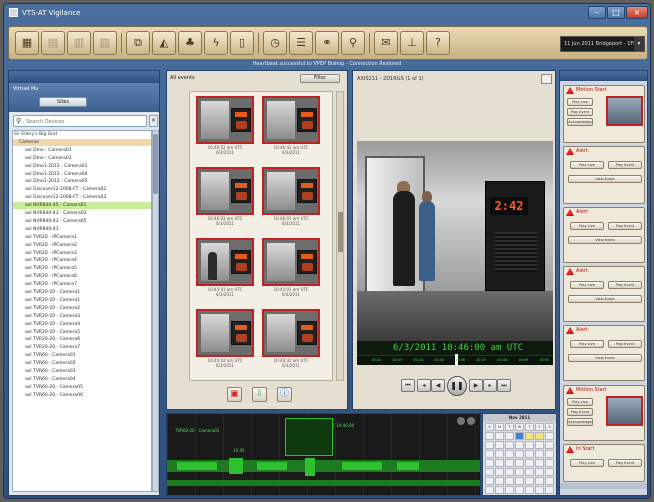 The width and height of the screenshot is (654, 502). What do you see at coordinates (155, 311) in the screenshot?
I see `tree-scrollbar` at bounding box center [155, 311].